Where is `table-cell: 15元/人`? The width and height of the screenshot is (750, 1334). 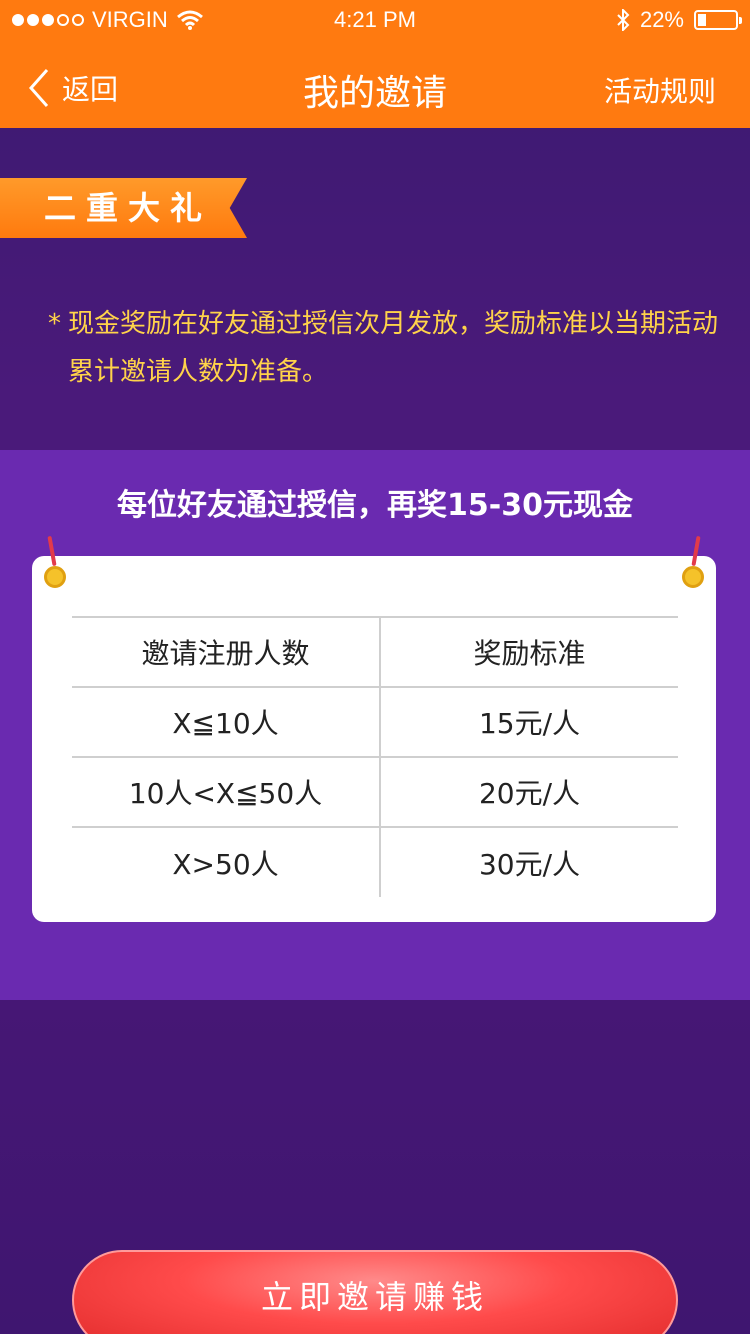
table-cell: 15元/人 is located at coordinates (529, 721).